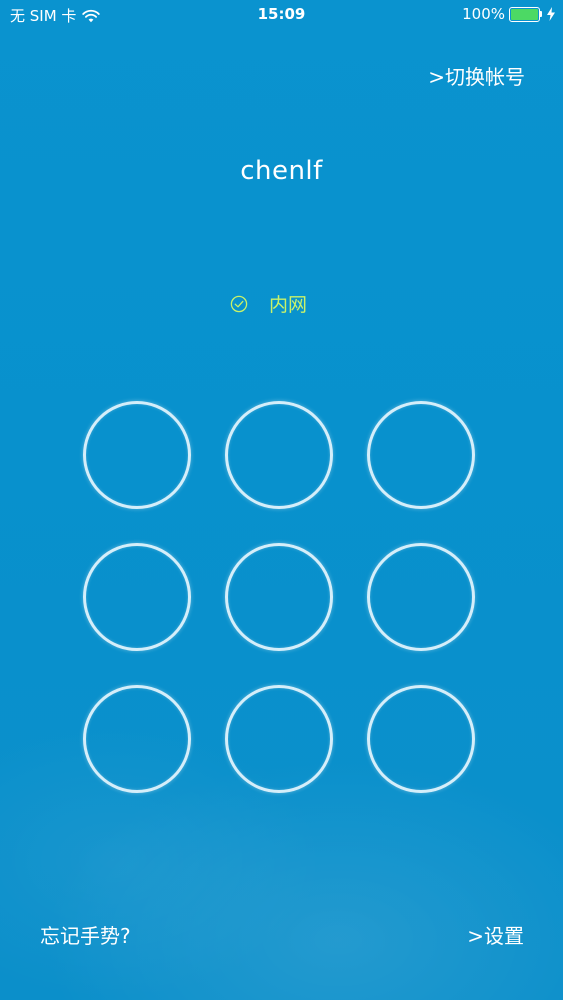  What do you see at coordinates (85, 934) in the screenshot?
I see `forgot-gesture-link: 忘记手势?` at bounding box center [85, 934].